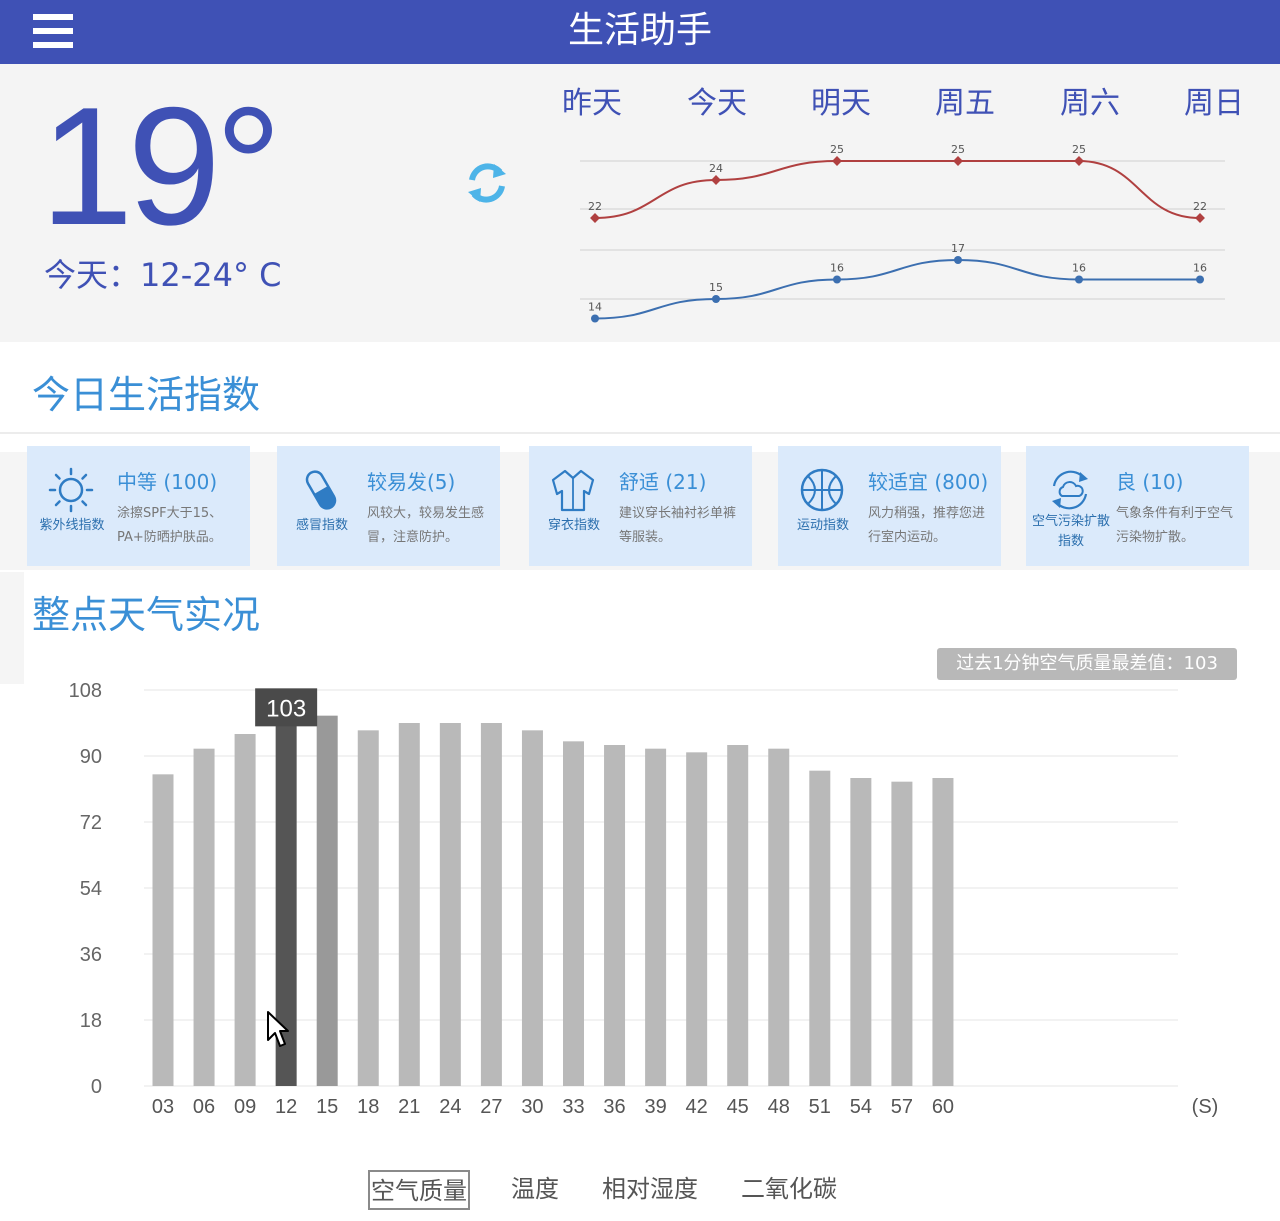  Describe the element at coordinates (91, 955) in the screenshot. I see `y-tick-label: 36` at that location.